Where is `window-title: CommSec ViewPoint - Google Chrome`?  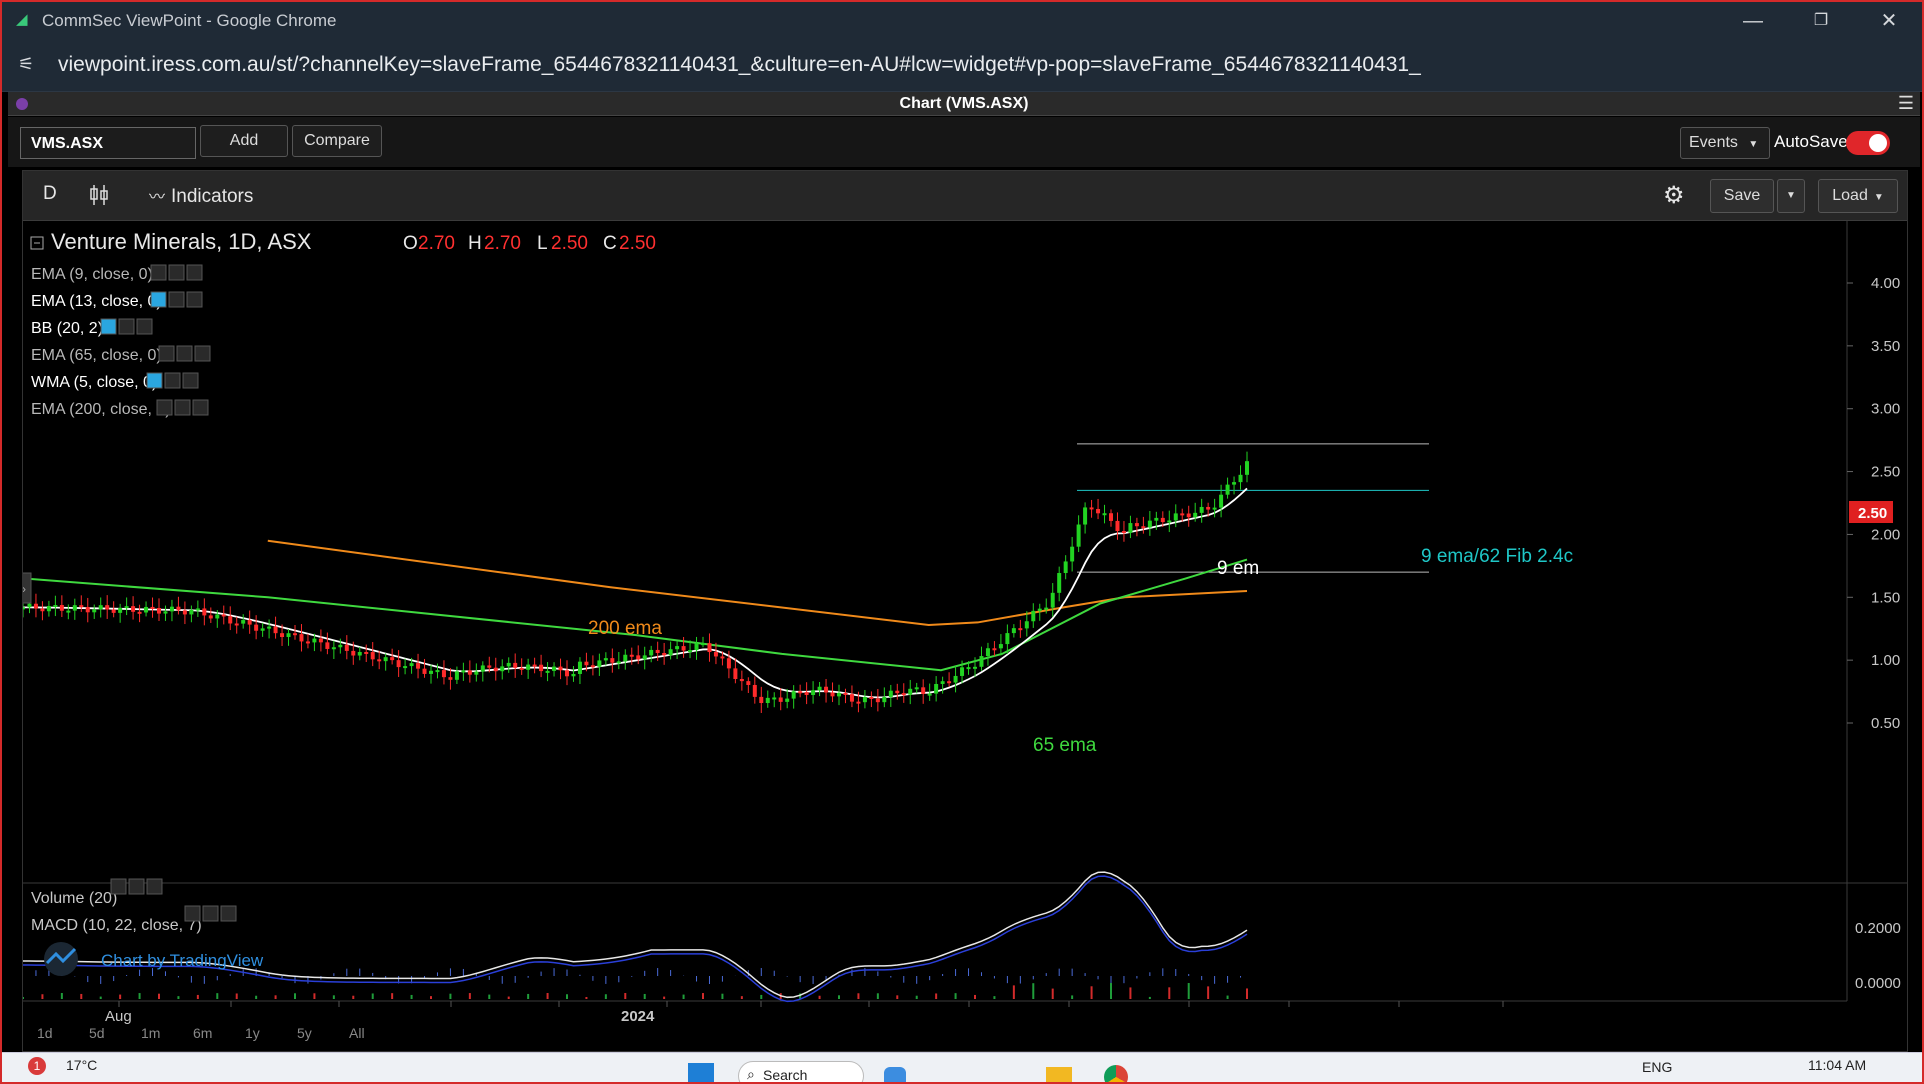
window-title: CommSec ViewPoint - Google Chrome is located at coordinates (189, 20).